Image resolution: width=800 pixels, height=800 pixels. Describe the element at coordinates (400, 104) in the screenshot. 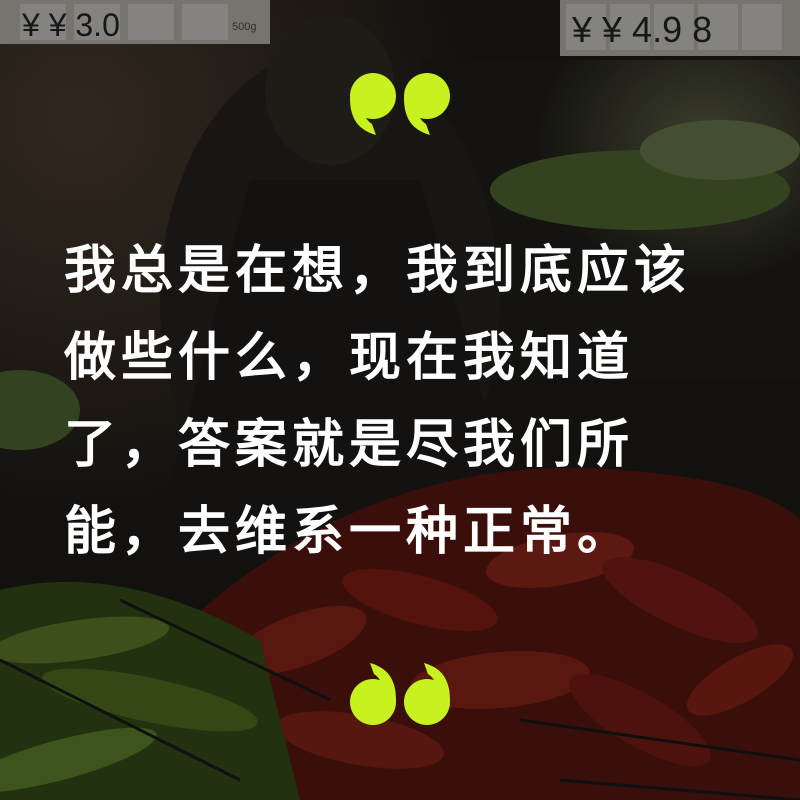

I see `quote-open-icon` at that location.